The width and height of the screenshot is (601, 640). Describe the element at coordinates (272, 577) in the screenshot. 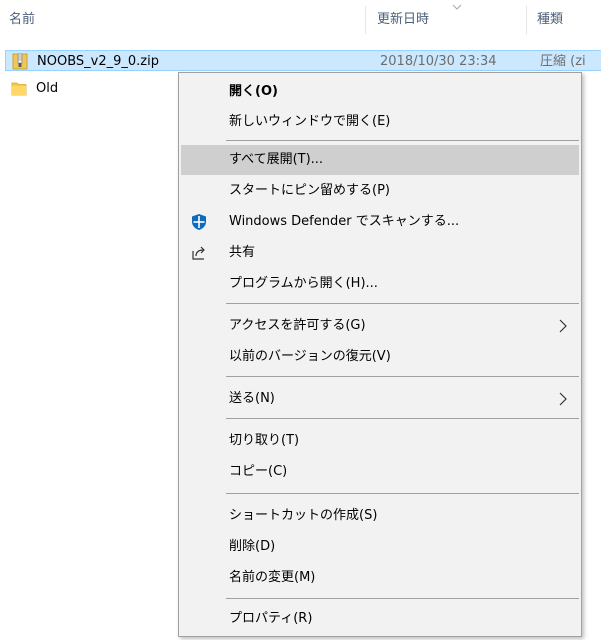

I see `menu-item-label: 名前の変更(M)` at that location.